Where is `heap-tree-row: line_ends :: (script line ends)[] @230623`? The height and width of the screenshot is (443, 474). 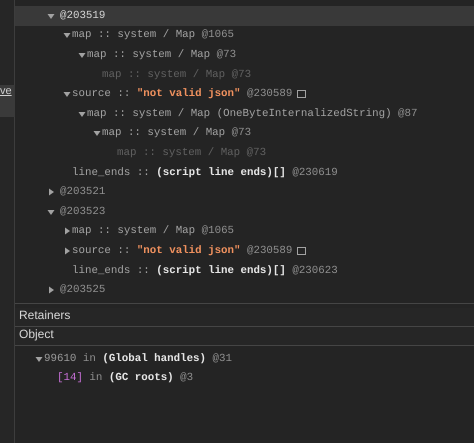
heap-tree-row: line_ends :: (script line ends)[] @230623 is located at coordinates (244, 270).